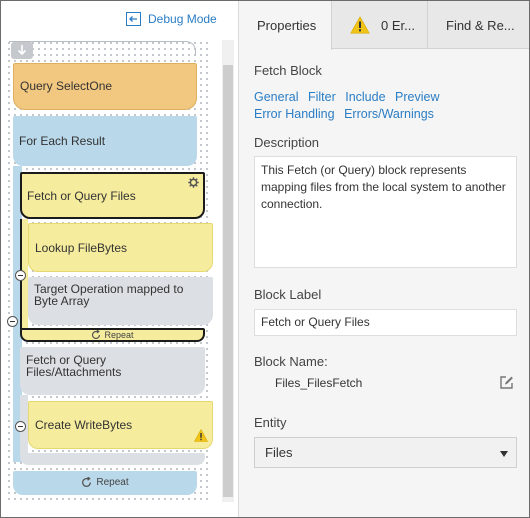 The width and height of the screenshot is (530, 518). I want to click on block-fetch-or-query-files: Fetch or Query Files, so click(112, 195).